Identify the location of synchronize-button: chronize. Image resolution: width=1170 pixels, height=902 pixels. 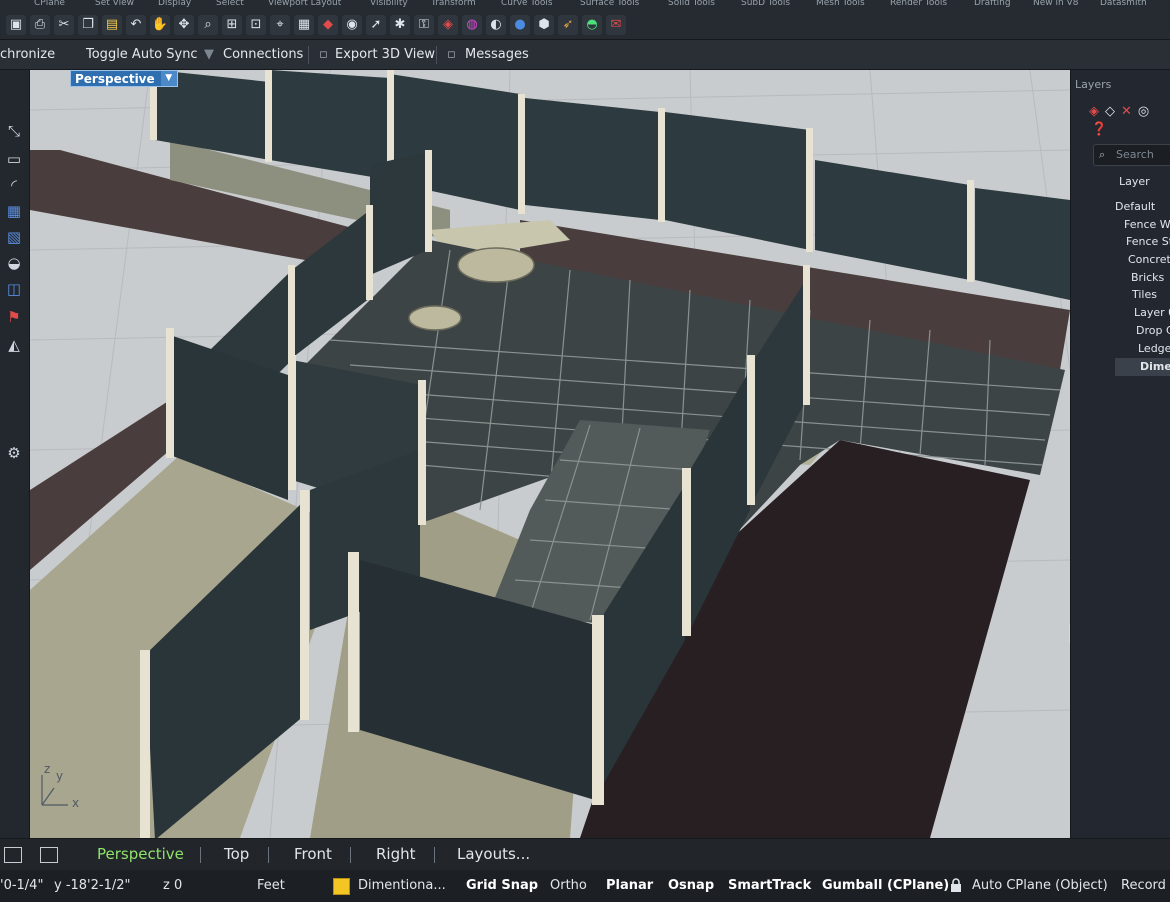
(27, 54).